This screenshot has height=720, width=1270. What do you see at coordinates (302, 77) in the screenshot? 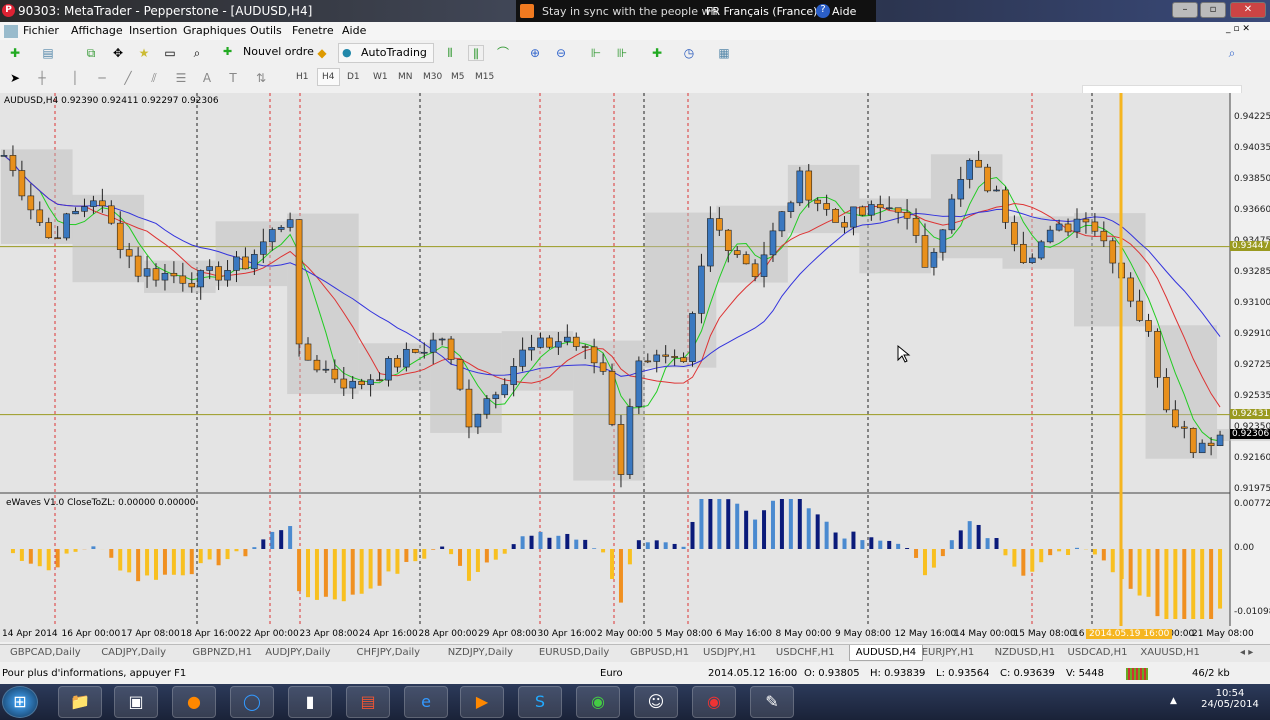
I see `timeframe-h1: H1` at bounding box center [302, 77].